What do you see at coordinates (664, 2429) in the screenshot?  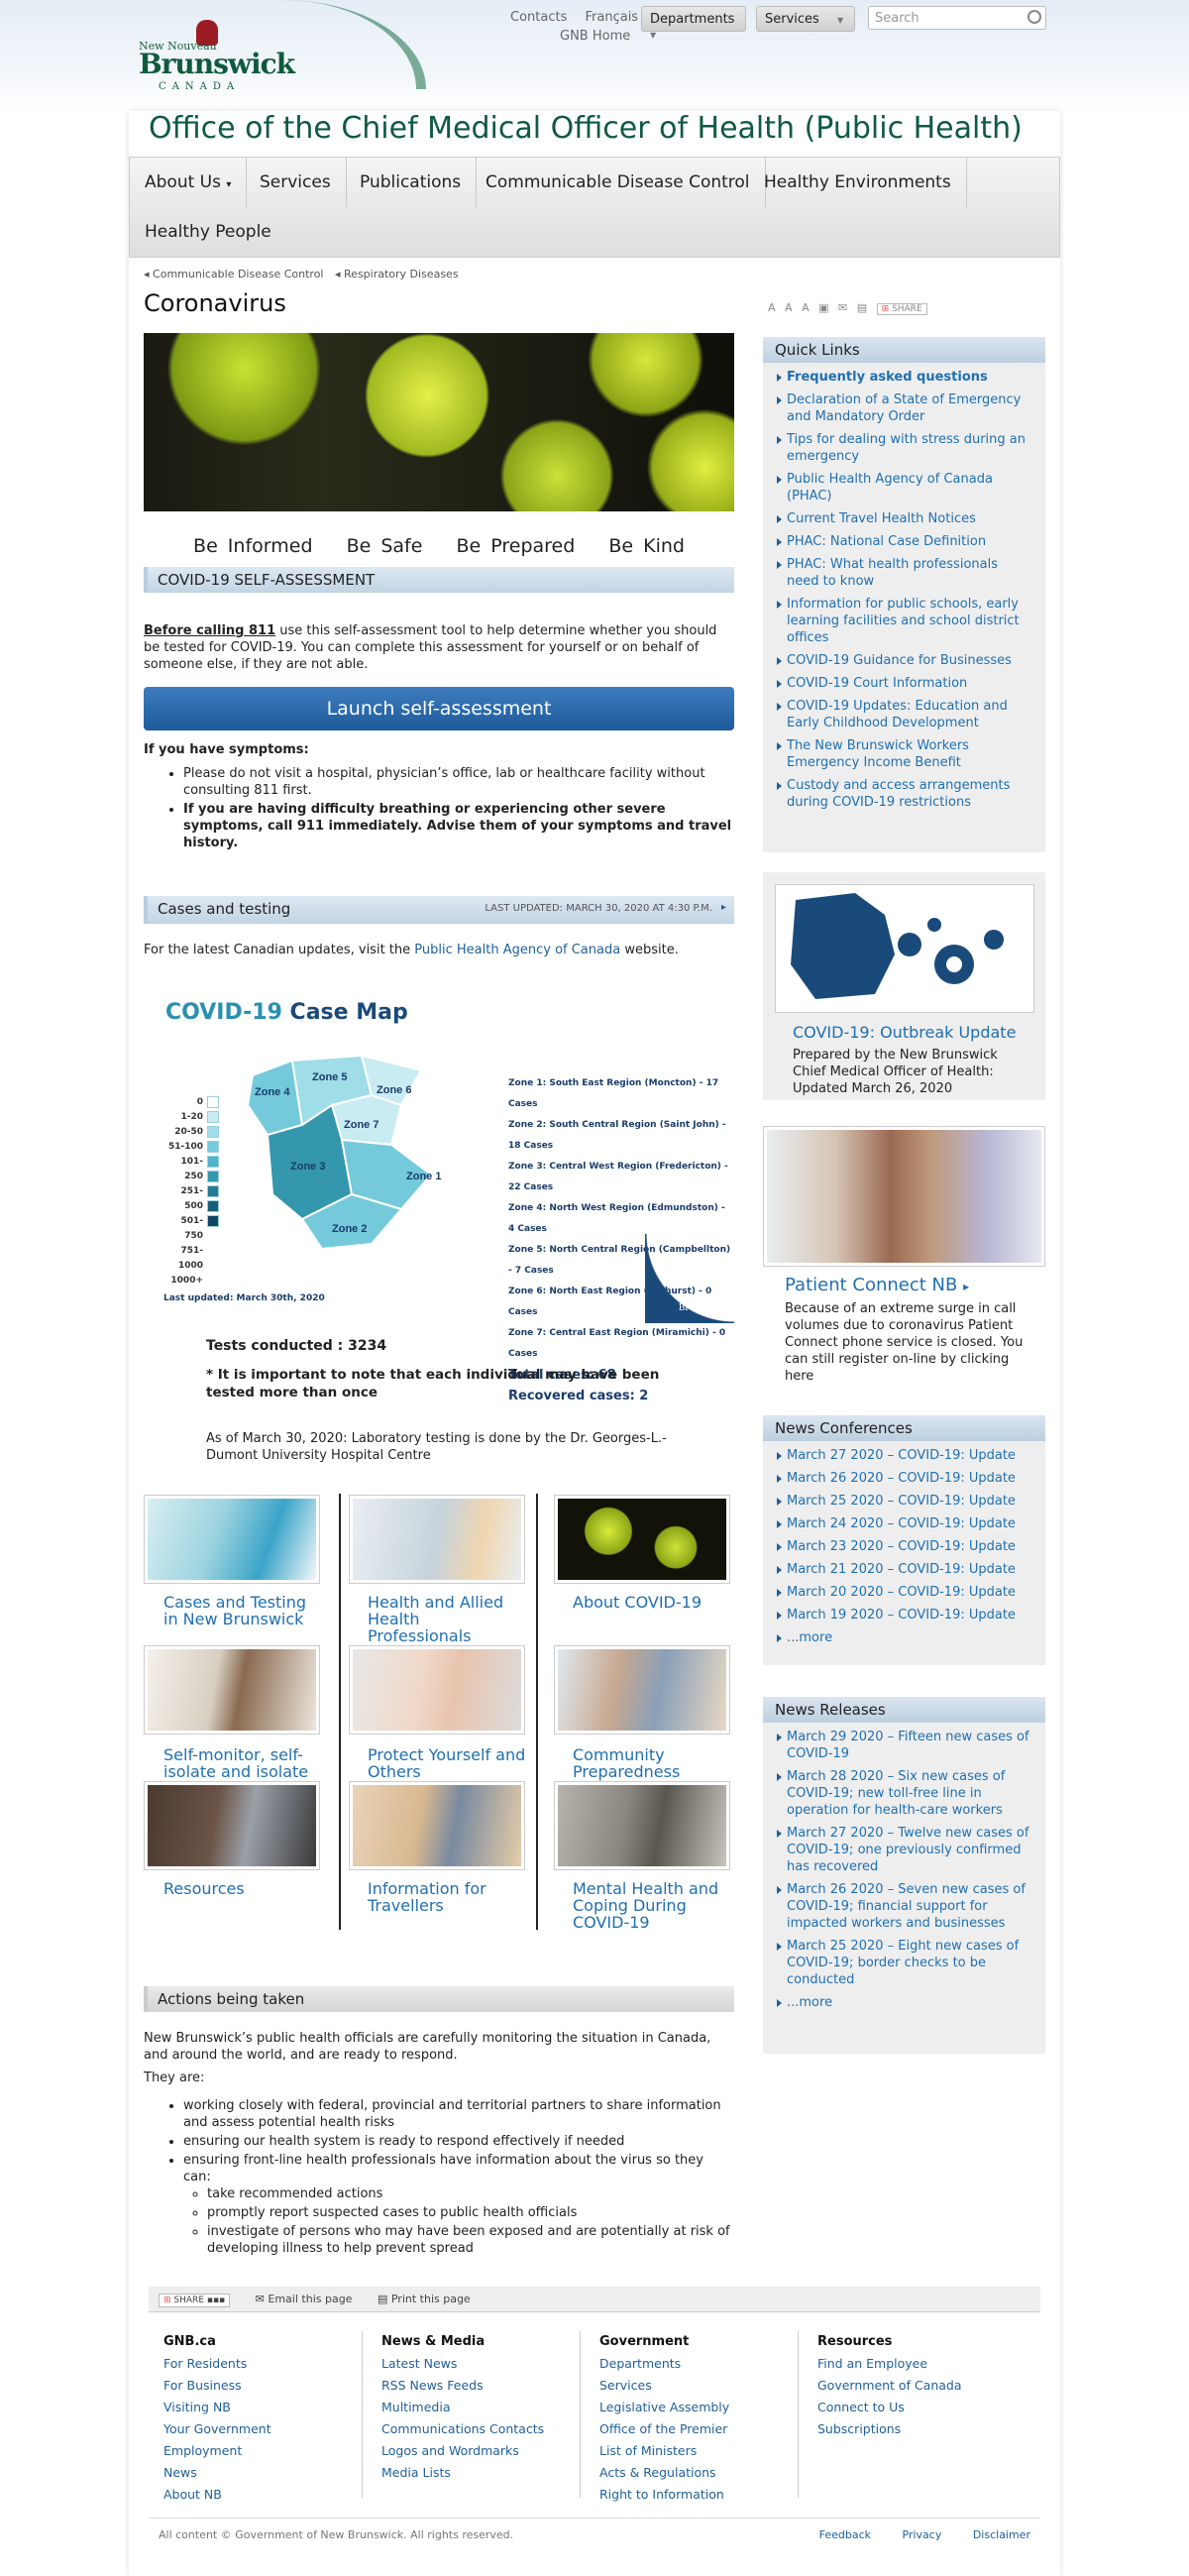 I see `footer-link: Office of the Premier` at bounding box center [664, 2429].